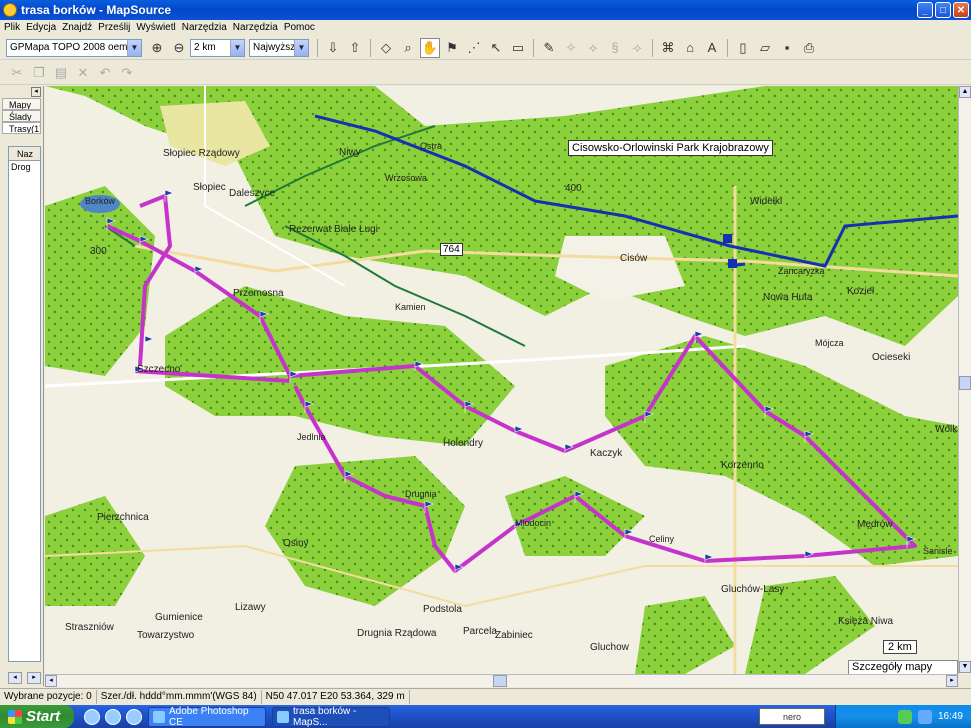 The width and height of the screenshot is (971, 728). Describe the element at coordinates (69, 47) in the screenshot. I see `map-product-value: GPMapa TOPO 2008 oem` at that location.